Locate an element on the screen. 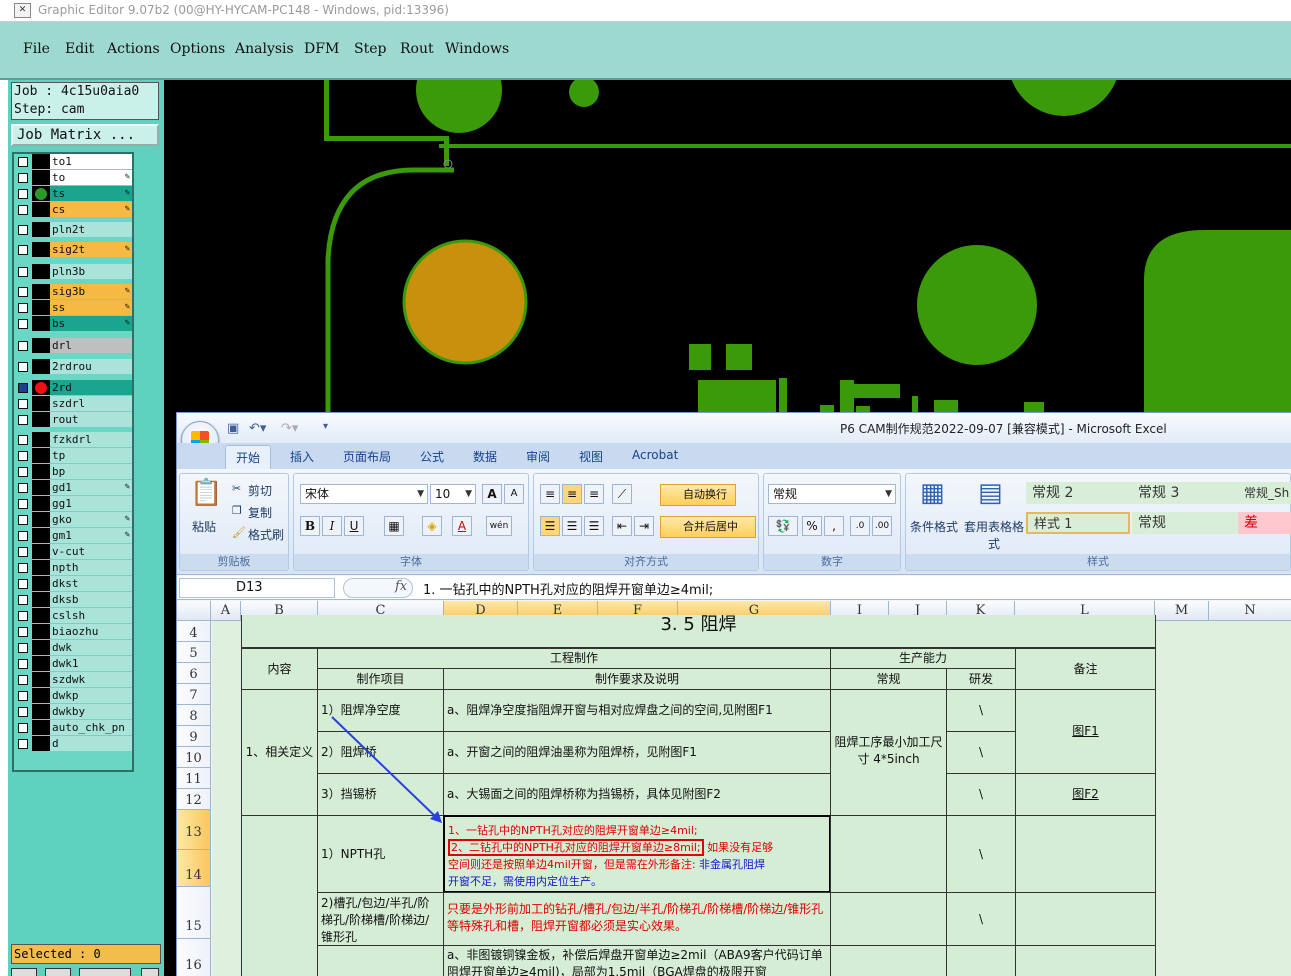 This screenshot has width=1291, height=976. layer-row: dkst is located at coordinates (73, 583).